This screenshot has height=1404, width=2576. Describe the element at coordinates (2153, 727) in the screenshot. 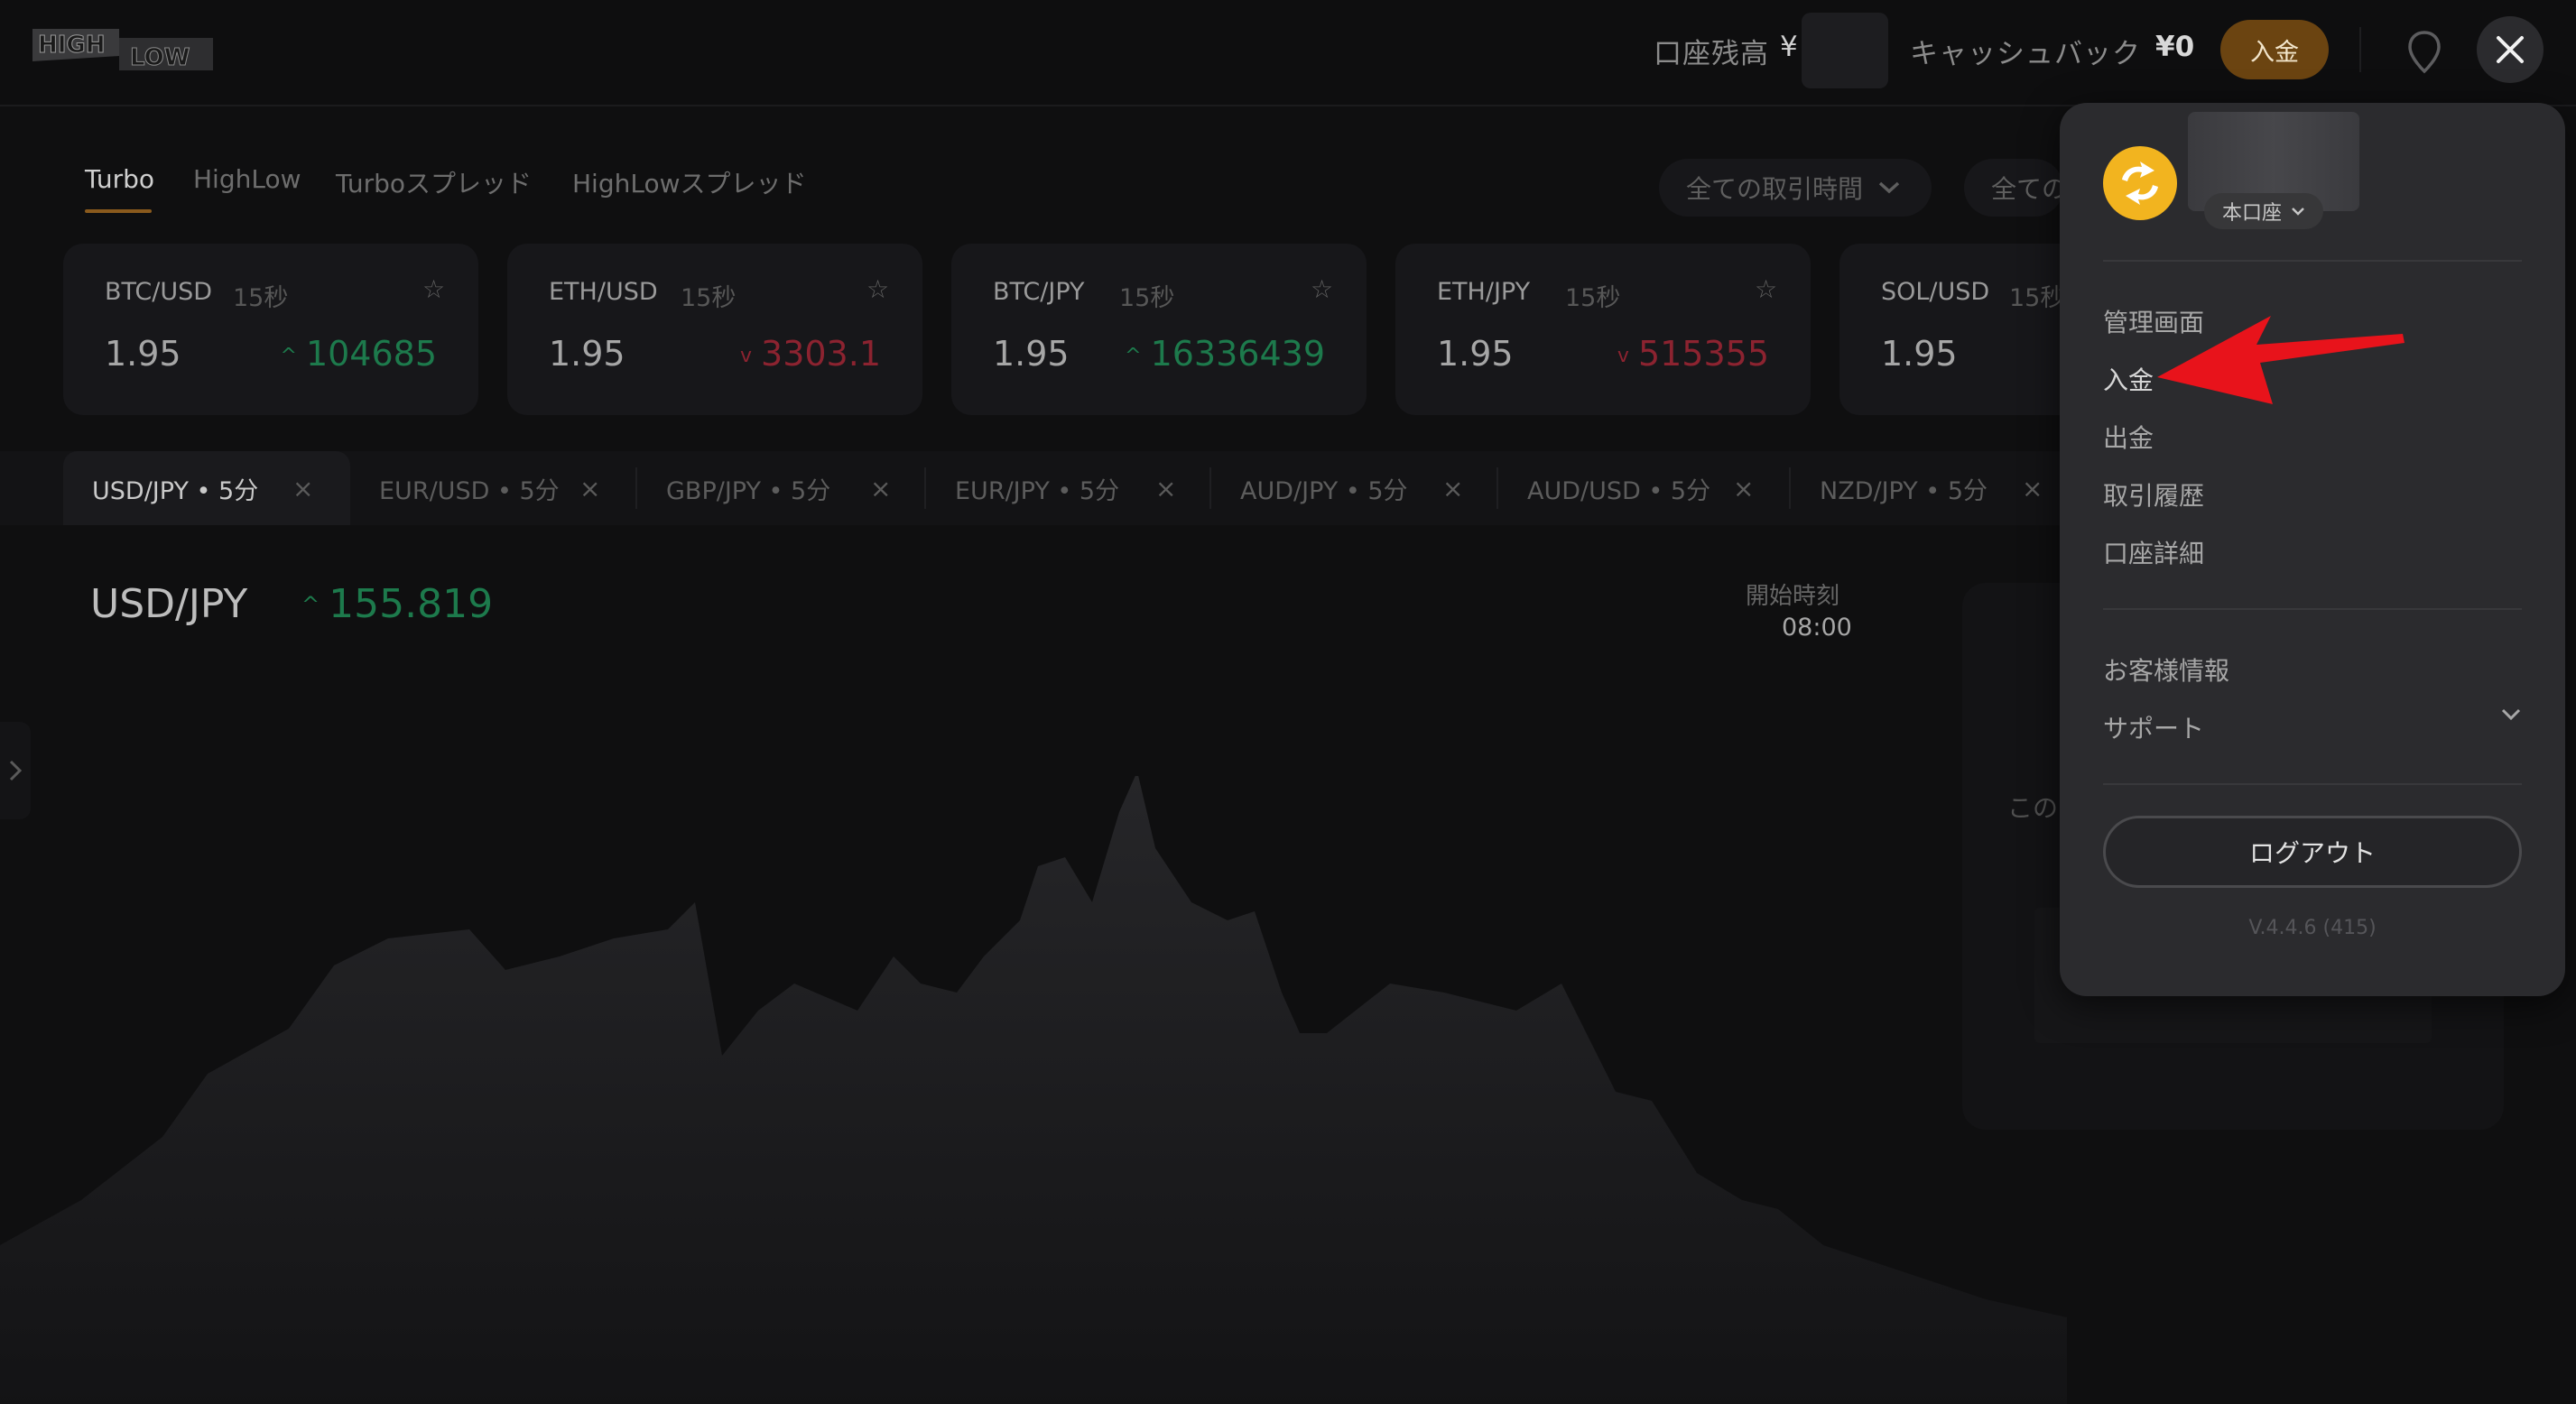

I see `menu-item-support: サポート` at that location.